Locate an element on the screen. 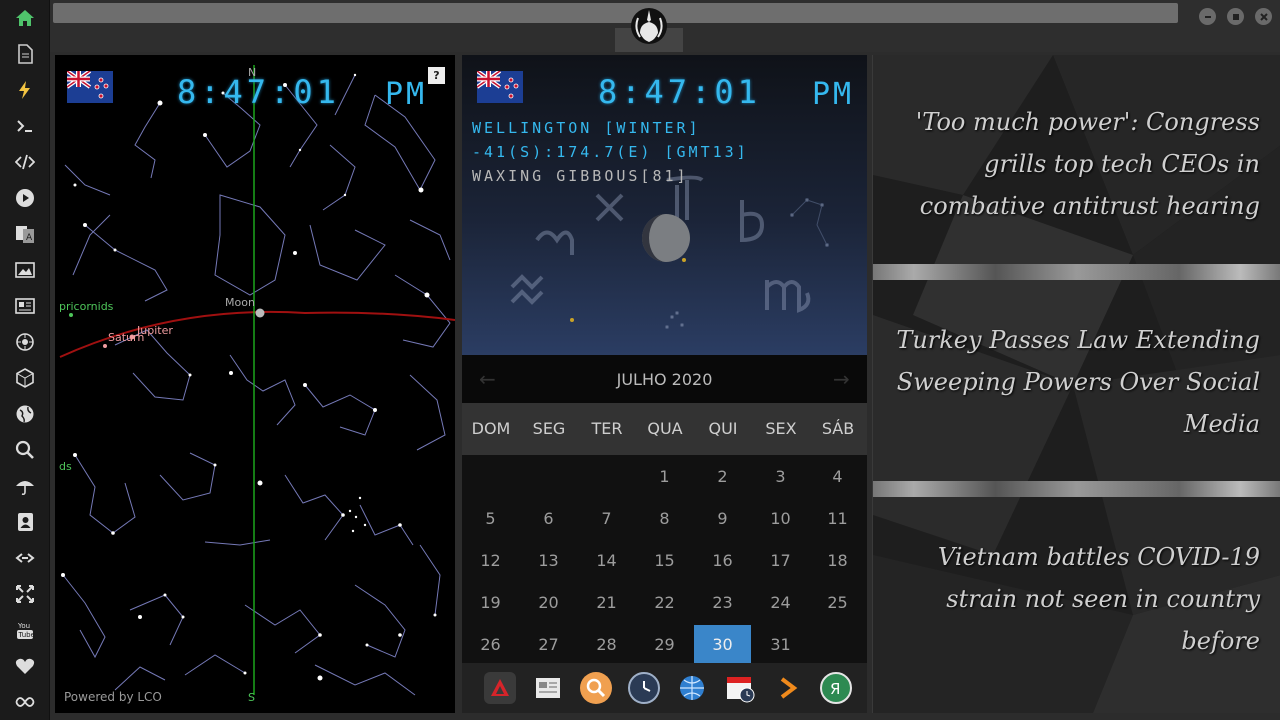 The width and height of the screenshot is (1280, 720). globe-app-icon is located at coordinates (692, 688).